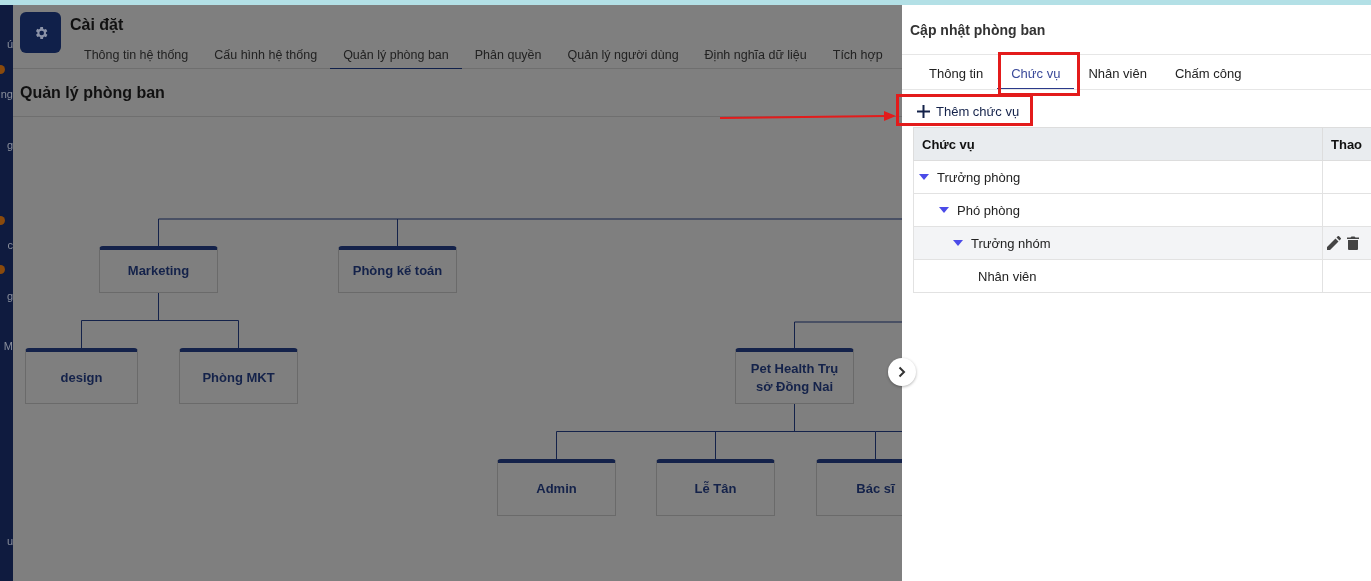 The image size is (1371, 581). I want to click on department-node: Admin, so click(556, 487).